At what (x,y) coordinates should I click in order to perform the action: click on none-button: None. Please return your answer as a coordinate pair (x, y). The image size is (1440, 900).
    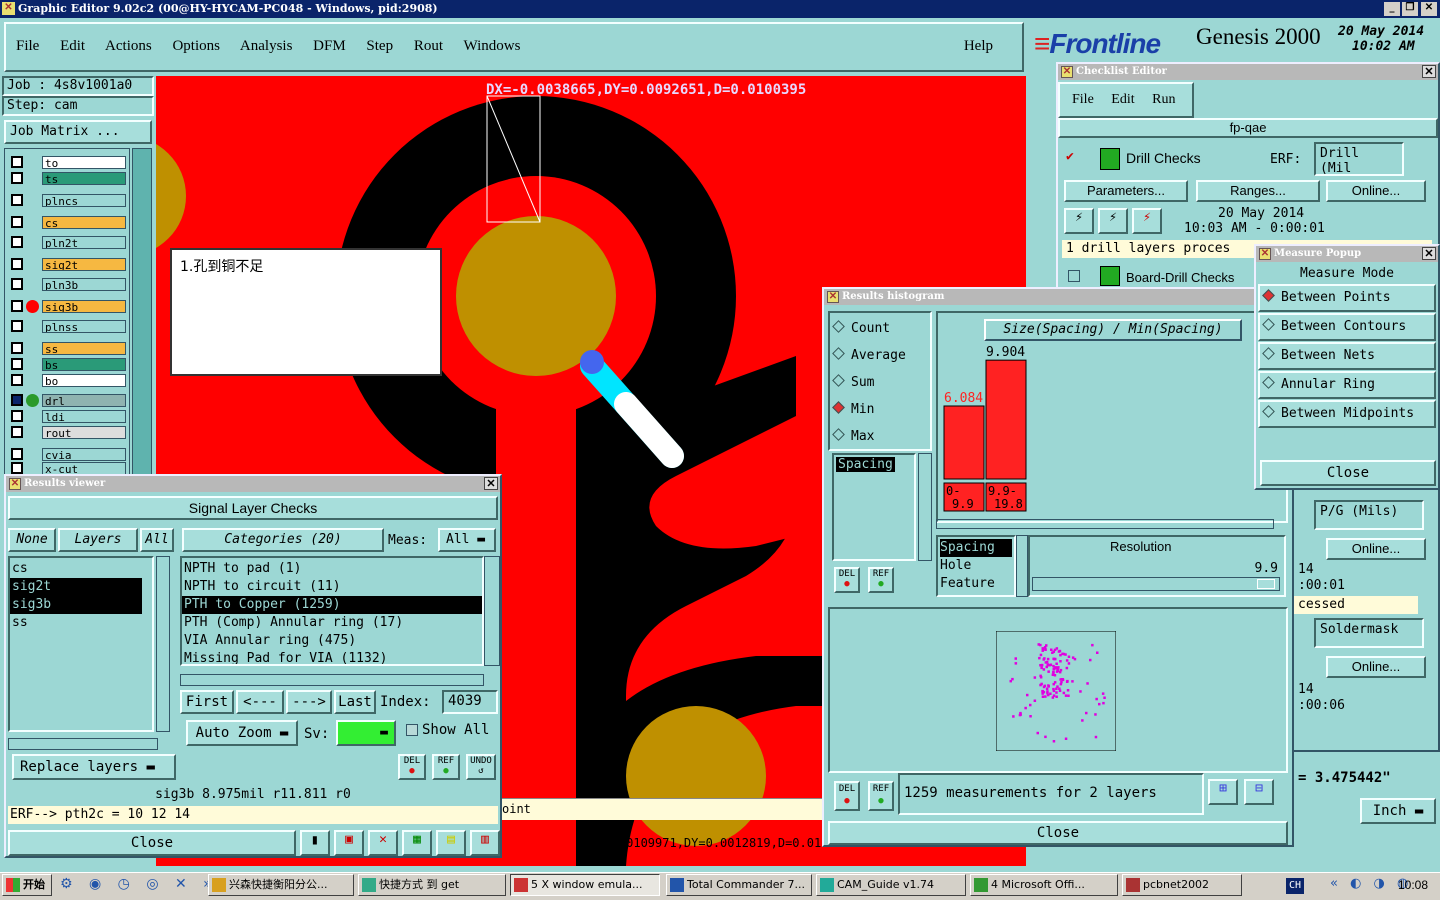
    Looking at the image, I should click on (32, 540).